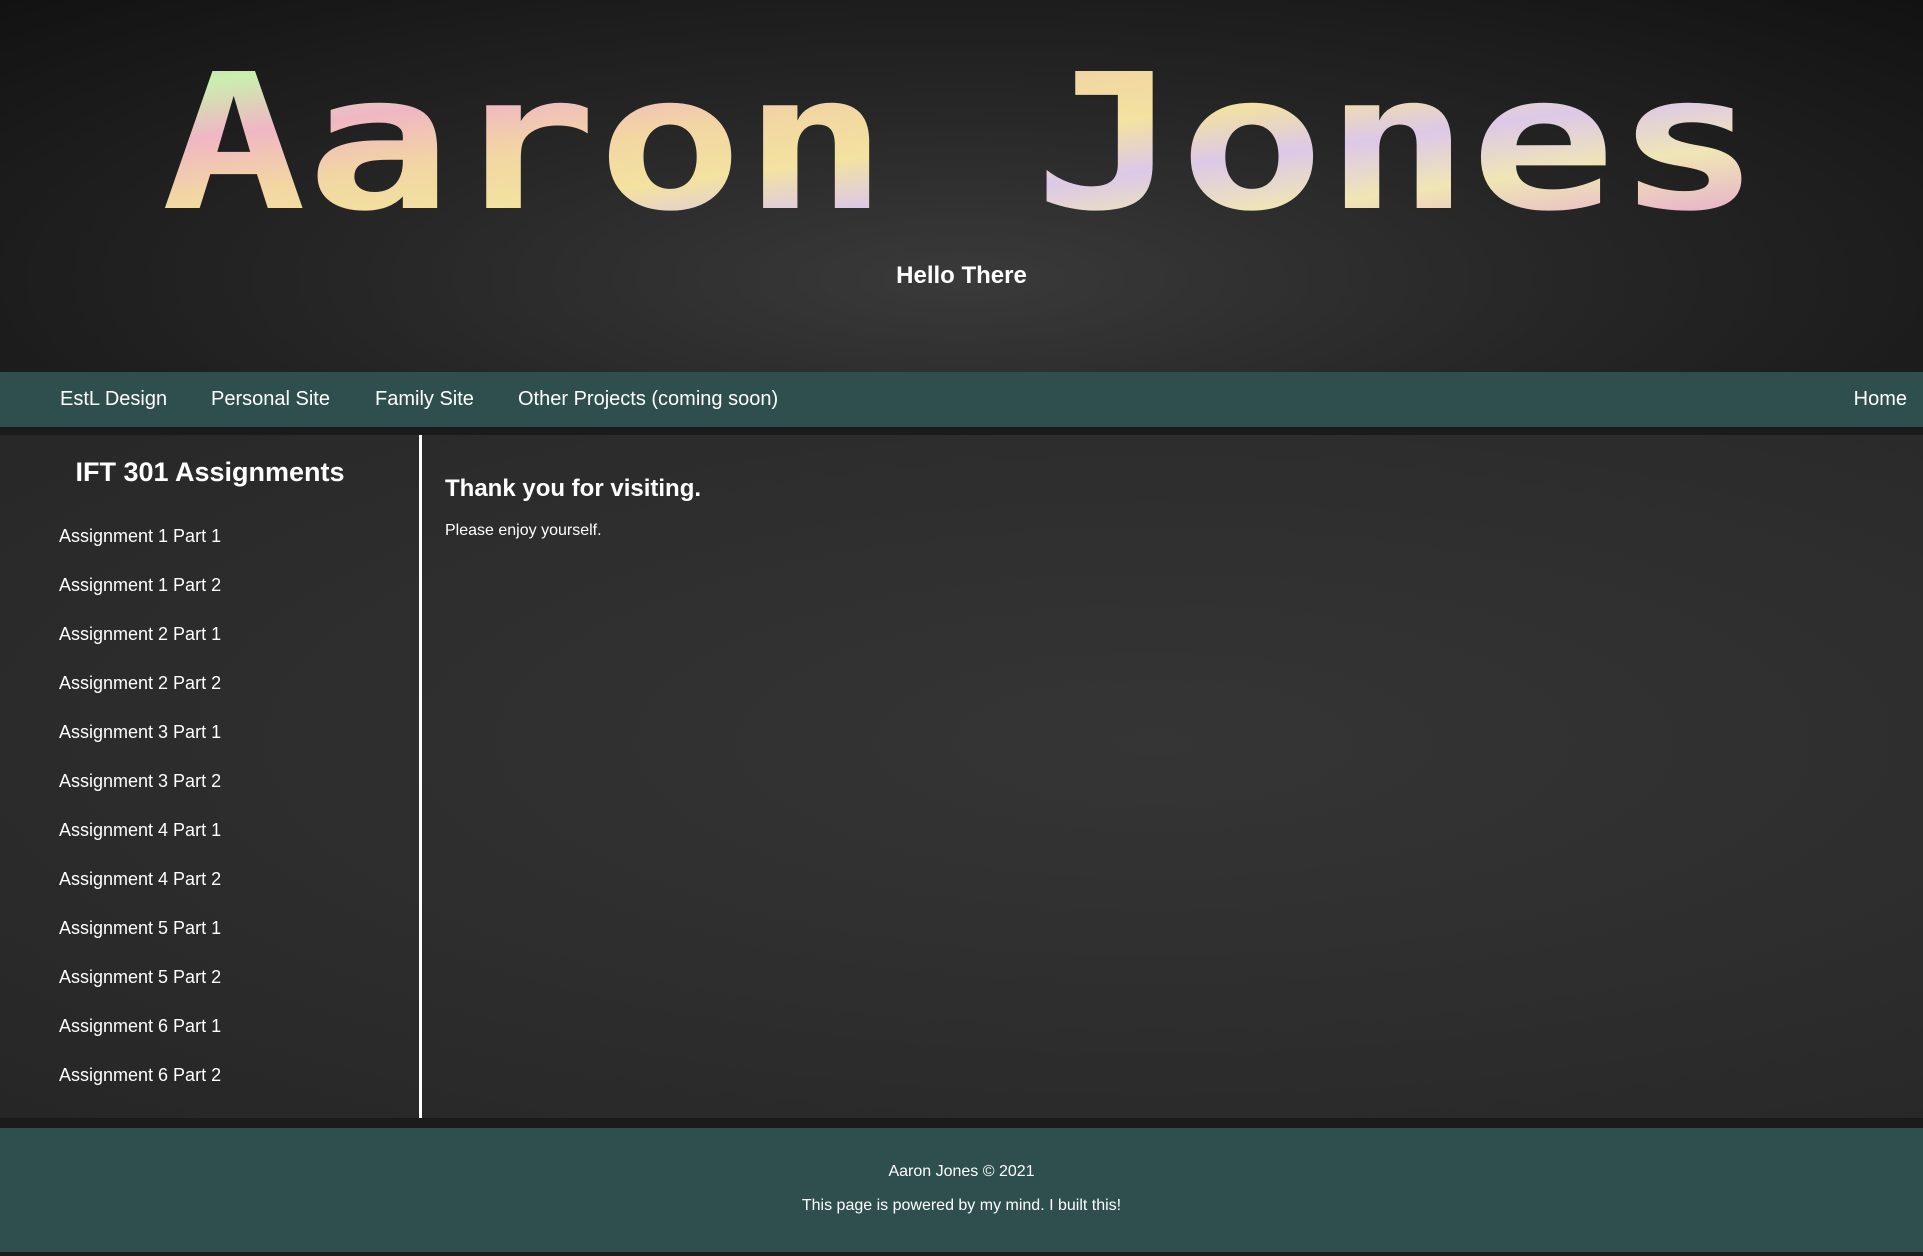  Describe the element at coordinates (210, 472) in the screenshot. I see `sidebar-title: IFT 301 Assignments` at that location.